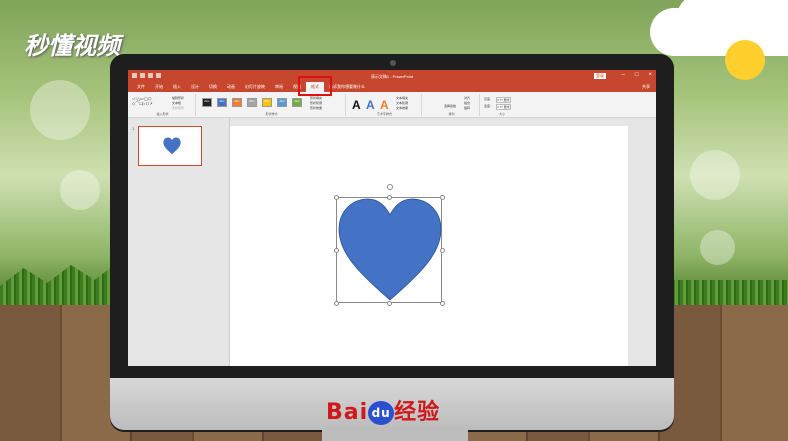  Describe the element at coordinates (467, 98) in the screenshot. I see `align-button: 对齐` at that location.